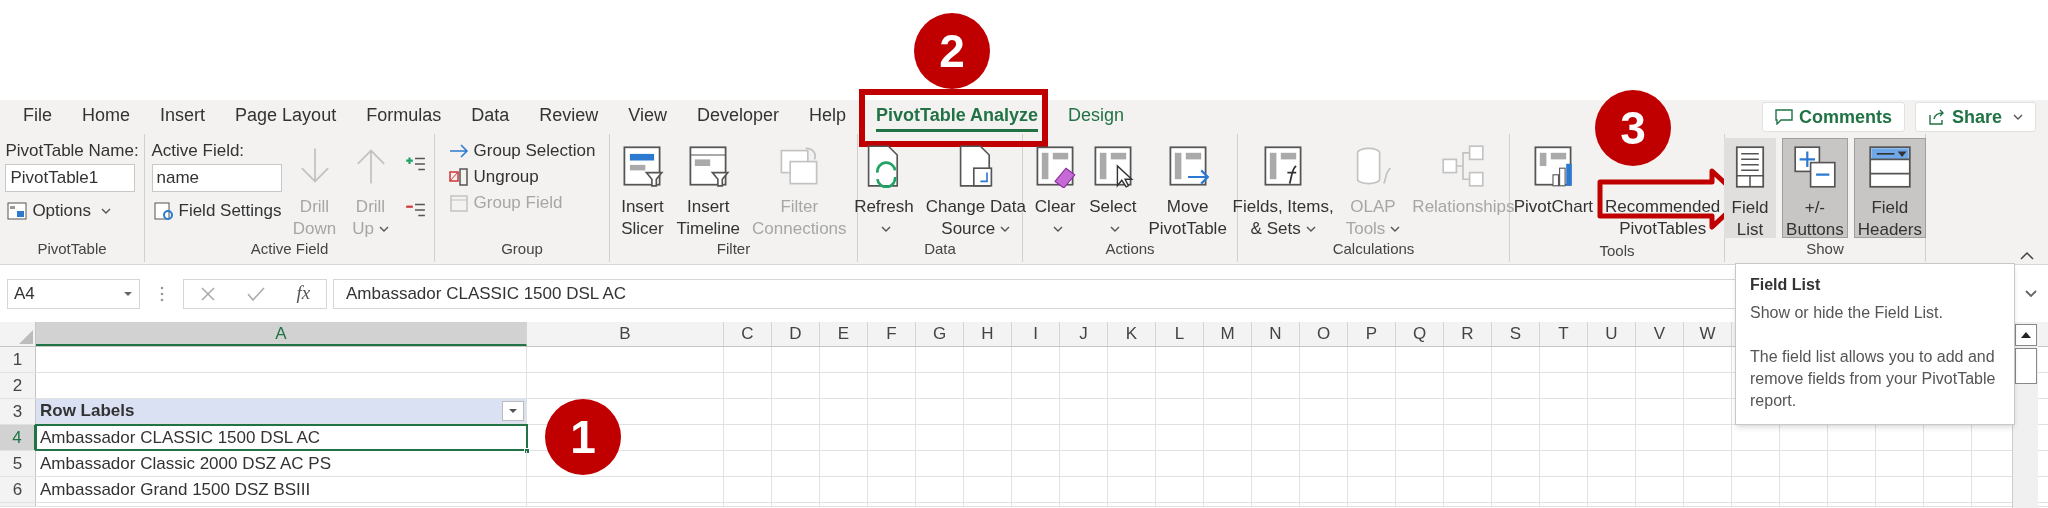  Describe the element at coordinates (128, 293) in the screenshot. I see `dropdown-icon` at that location.